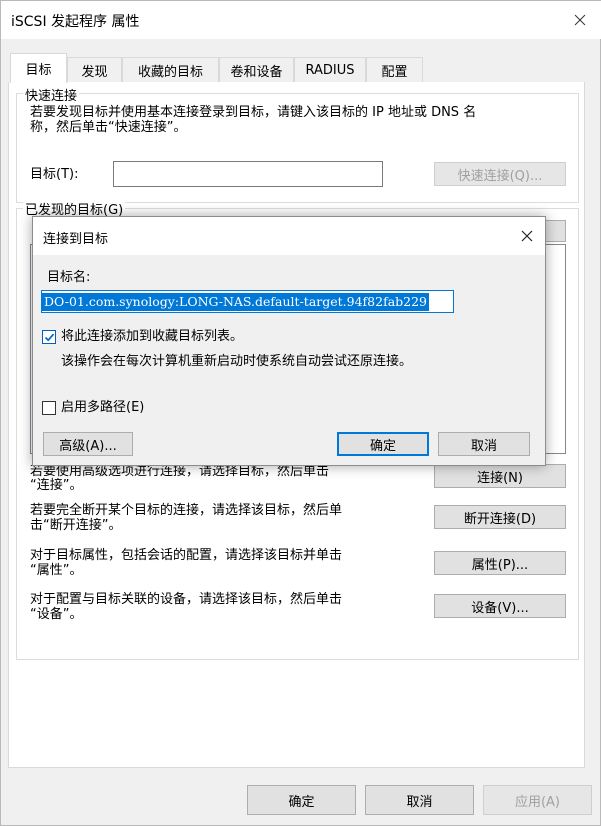  I want to click on dialog-title-bar: 连接到目标, so click(289, 236).